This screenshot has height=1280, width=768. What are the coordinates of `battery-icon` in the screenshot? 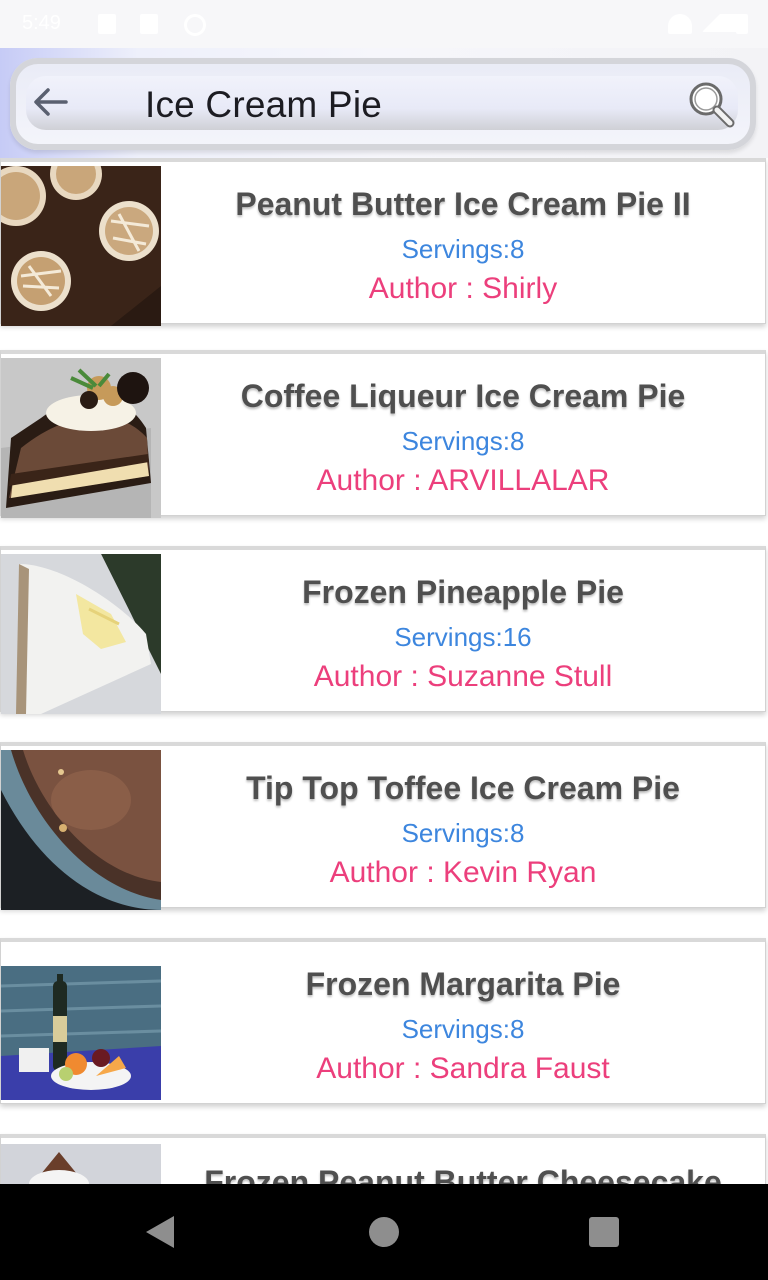 It's located at (742, 24).